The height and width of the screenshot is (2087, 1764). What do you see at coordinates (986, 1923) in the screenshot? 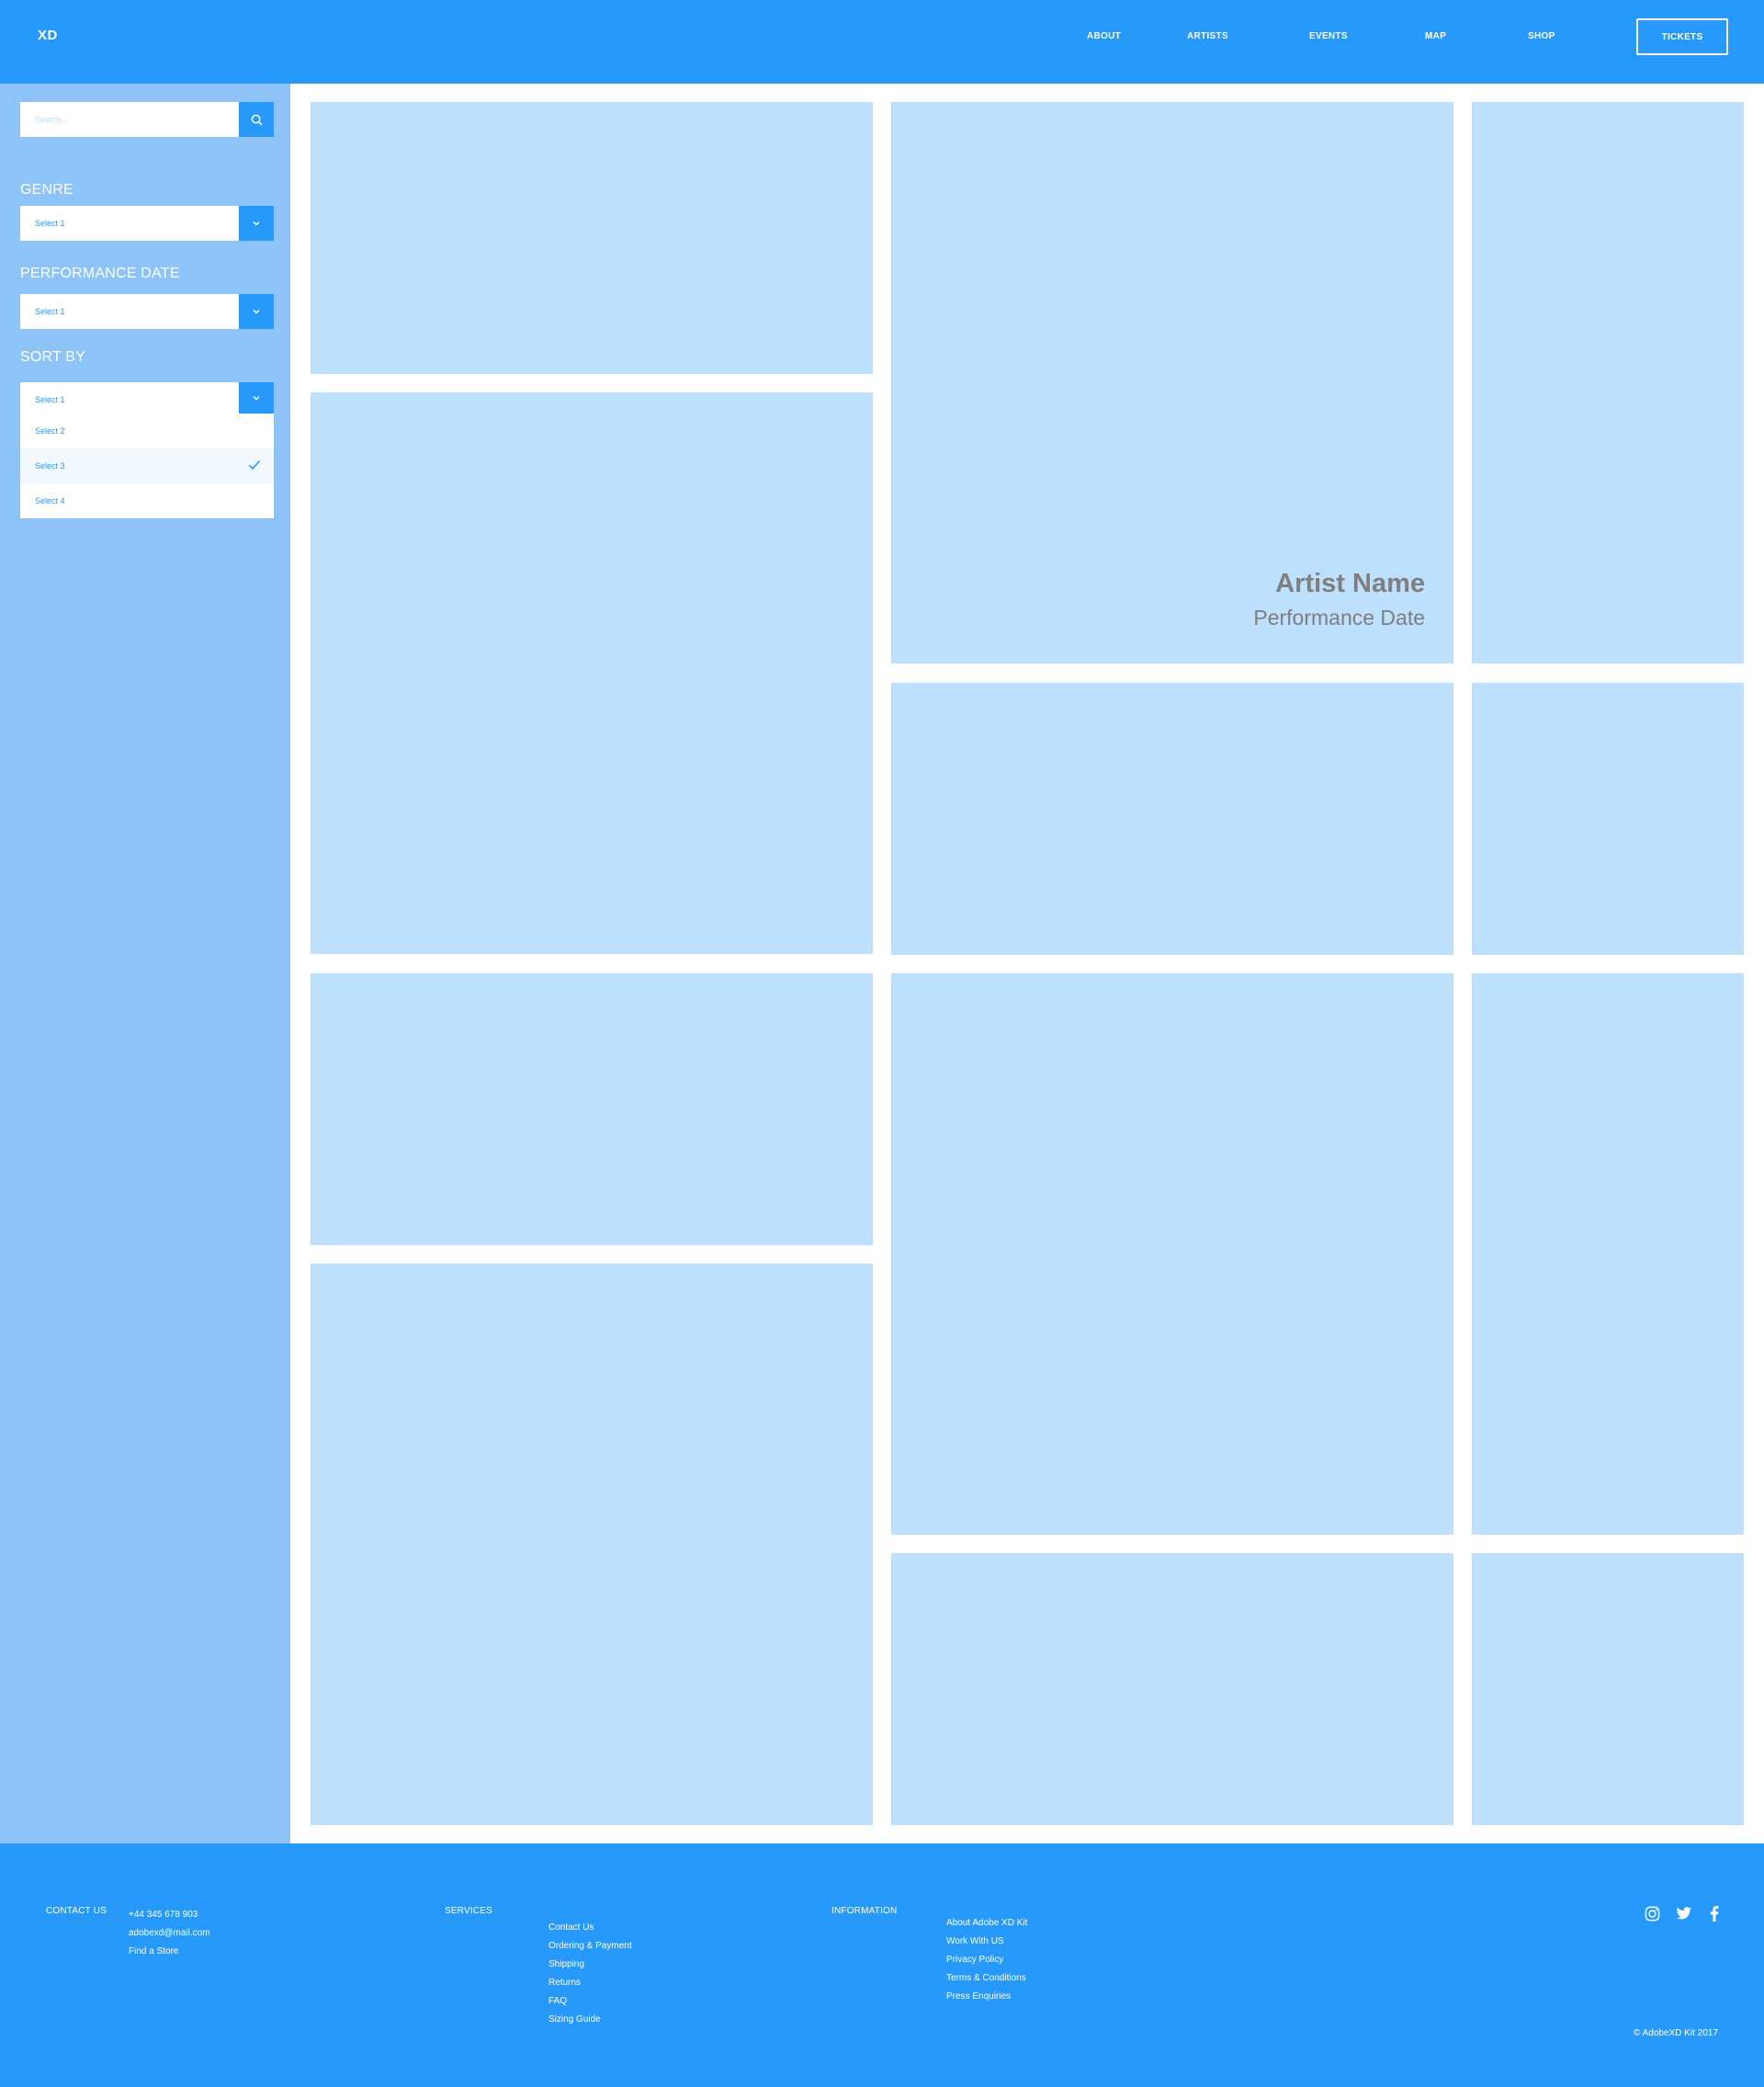
I see `information-link: About Adobe XD Kit` at bounding box center [986, 1923].